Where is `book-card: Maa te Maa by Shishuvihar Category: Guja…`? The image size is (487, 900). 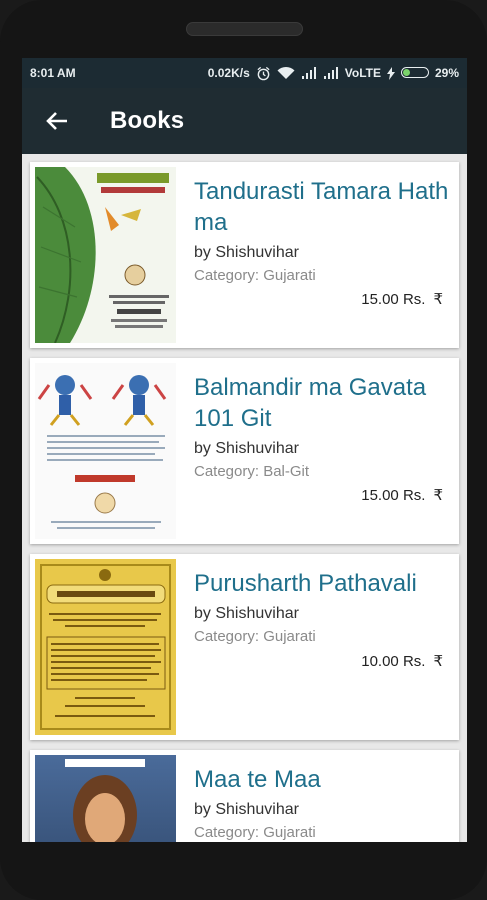 book-card: Maa te Maa by Shishuvihar Category: Guja… is located at coordinates (244, 796).